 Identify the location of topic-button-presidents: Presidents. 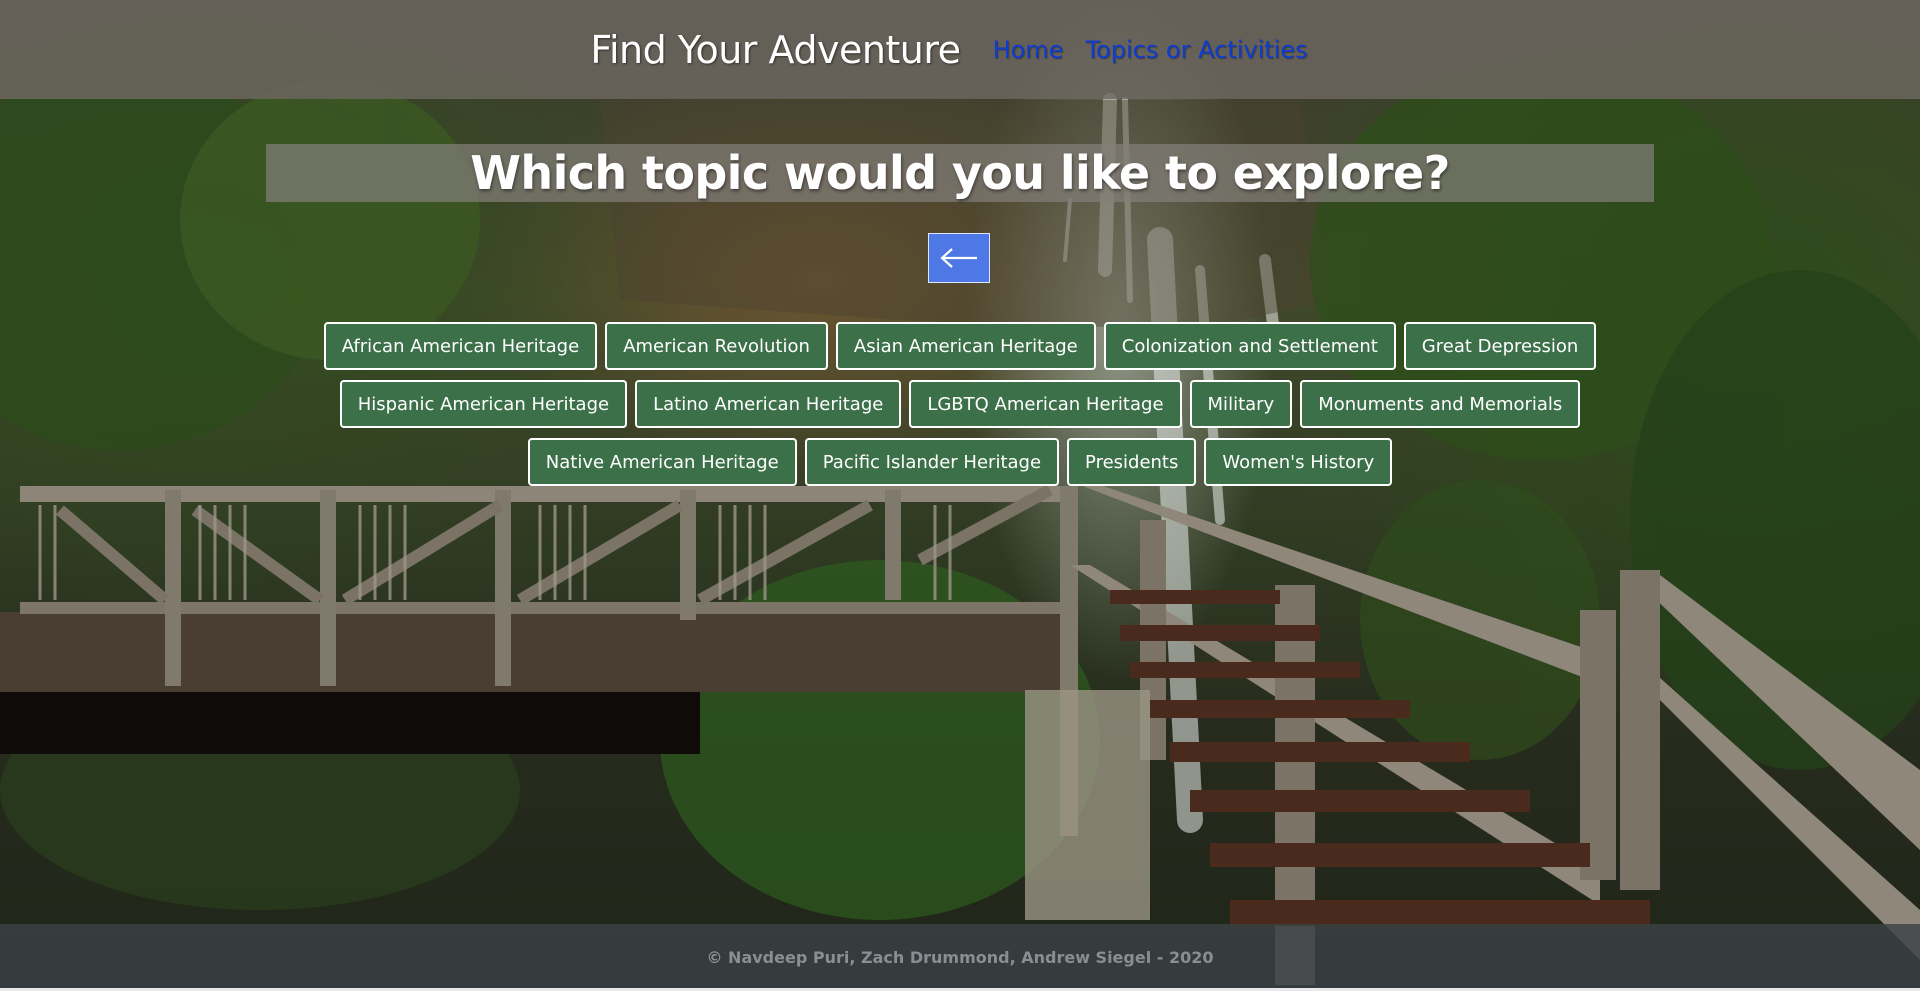
(1132, 462).